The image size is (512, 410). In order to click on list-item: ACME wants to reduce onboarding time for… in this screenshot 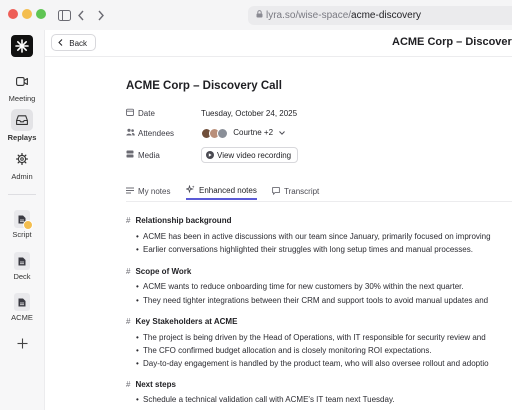, I will do `click(300, 286)`.